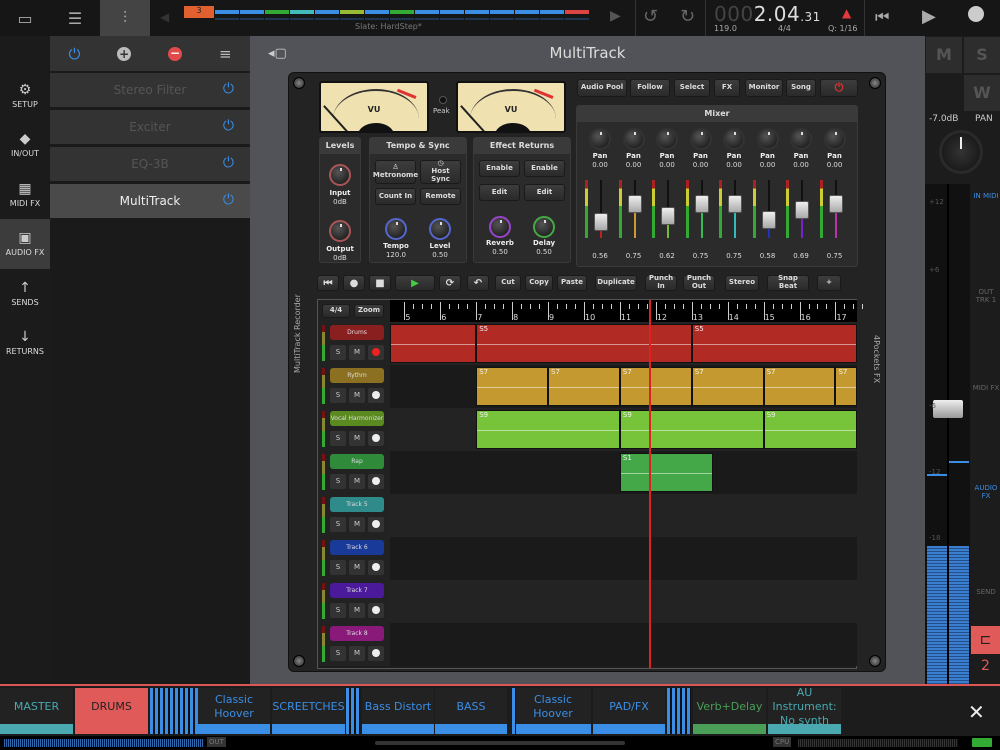  Describe the element at coordinates (661, 282) in the screenshot. I see `edit-punch-in-button: Punch In` at that location.